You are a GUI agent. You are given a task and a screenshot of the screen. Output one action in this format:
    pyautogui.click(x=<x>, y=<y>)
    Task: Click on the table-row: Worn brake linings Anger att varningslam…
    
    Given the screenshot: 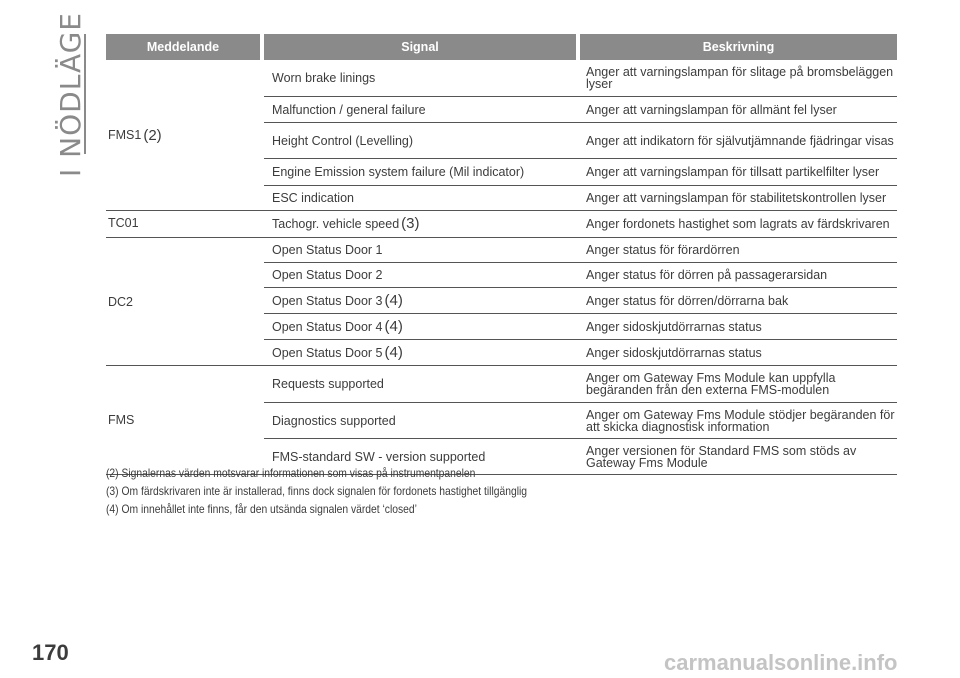 What is the action you would take?
    pyautogui.click(x=580, y=78)
    